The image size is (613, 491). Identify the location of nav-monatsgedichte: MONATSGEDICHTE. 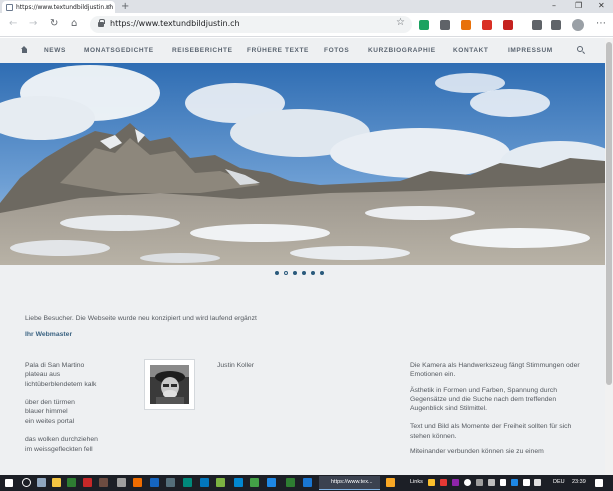
(119, 50).